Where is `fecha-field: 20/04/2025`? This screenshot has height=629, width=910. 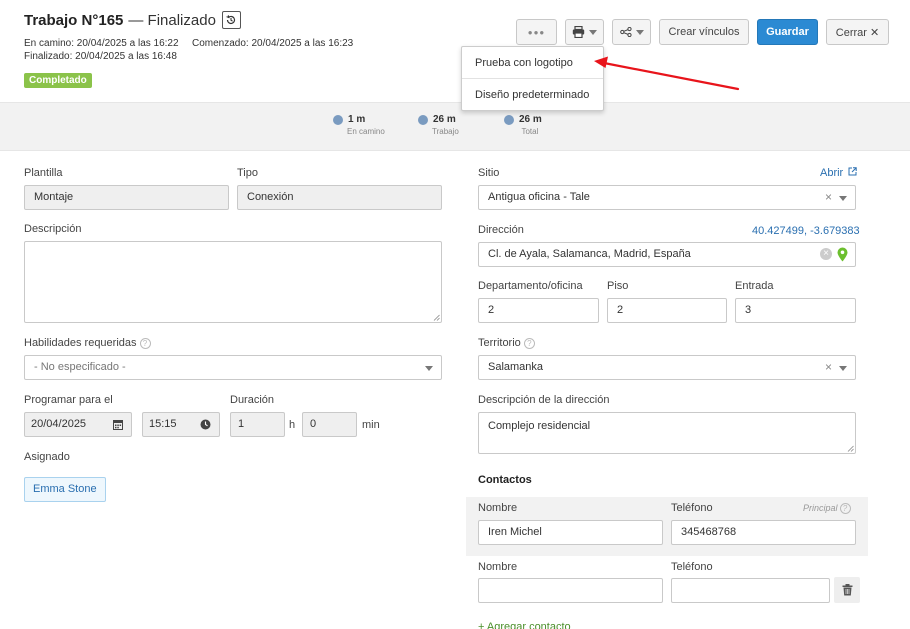
fecha-field: 20/04/2025 is located at coordinates (78, 424).